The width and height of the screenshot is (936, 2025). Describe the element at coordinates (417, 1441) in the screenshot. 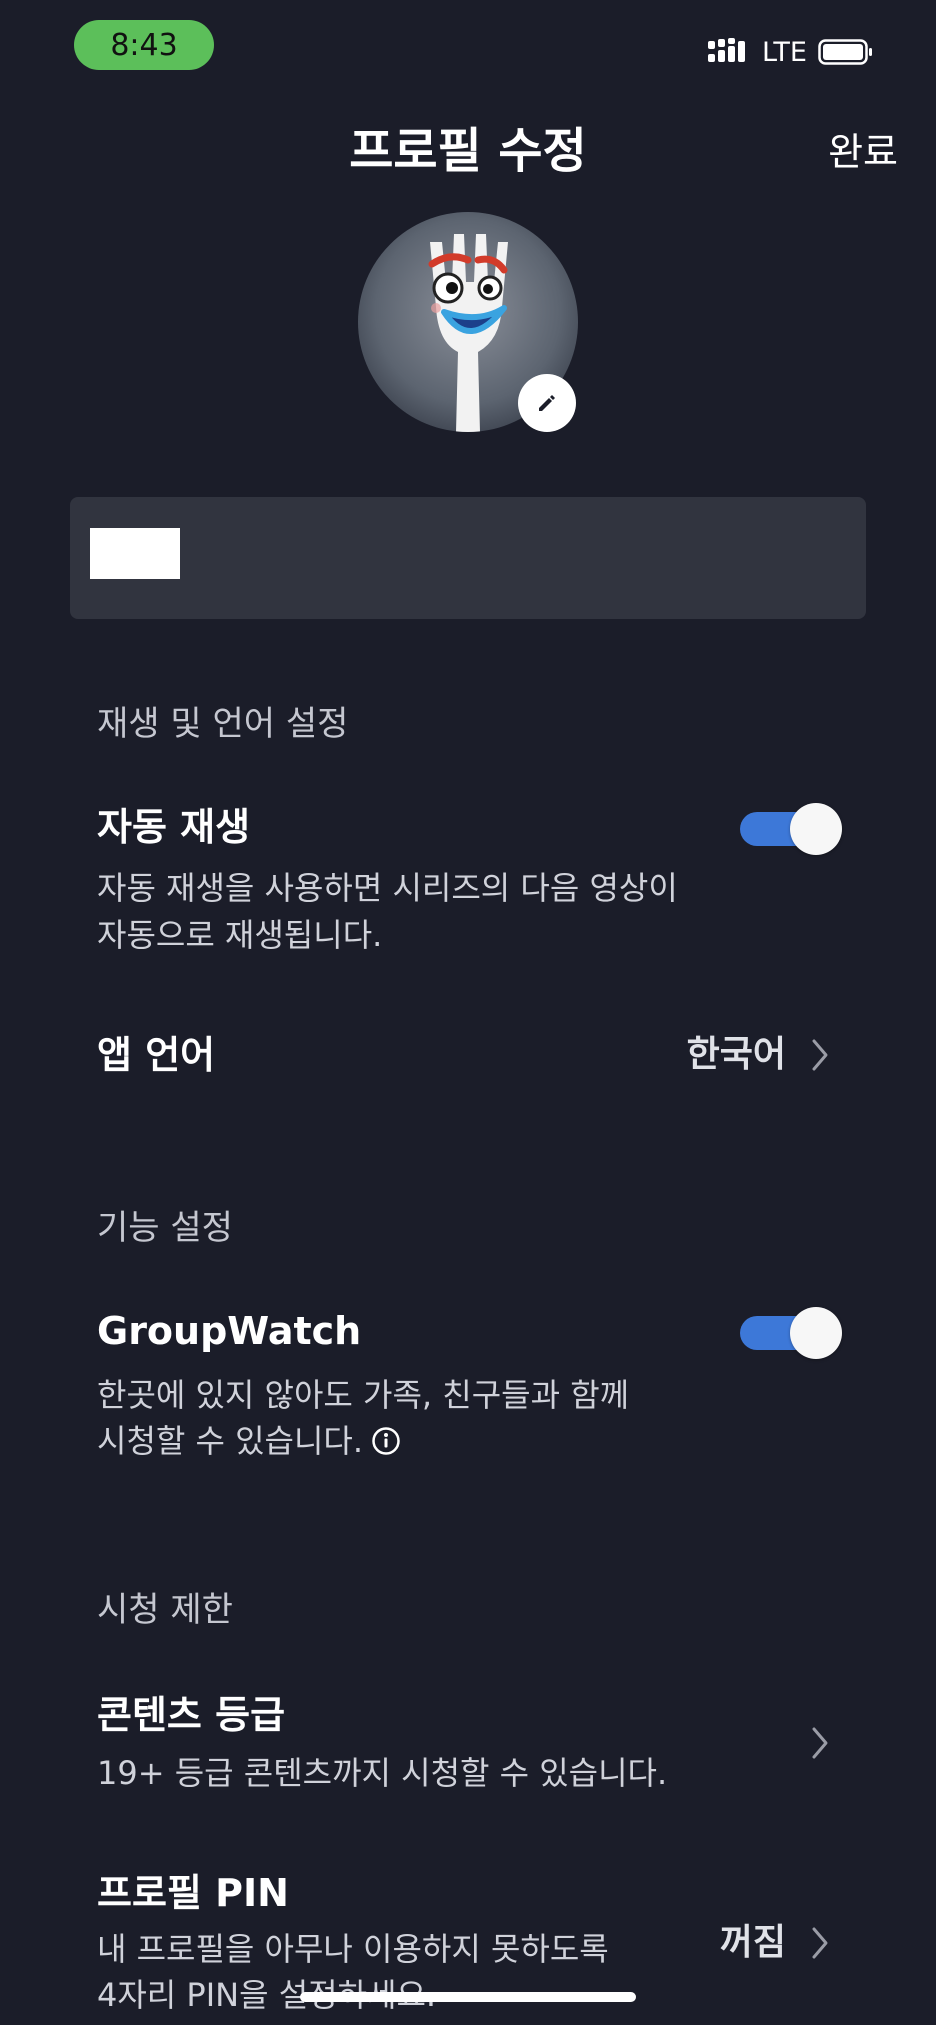

I see `groupwatch-description-line2-wrap: 시청할 수 있습니다.` at that location.